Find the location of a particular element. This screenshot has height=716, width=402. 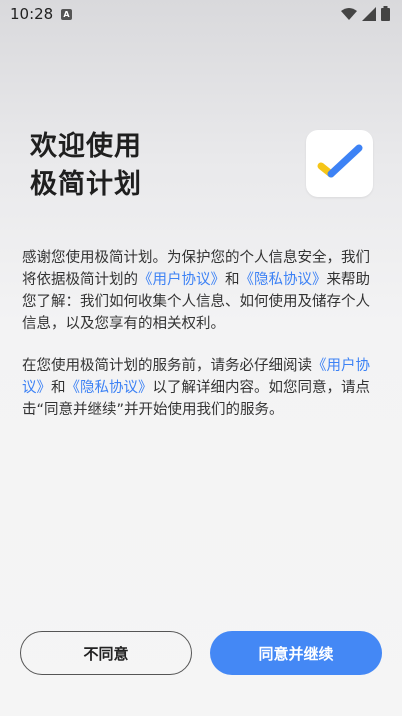

welcome-title: 欢迎使用 极简计划 is located at coordinates (86, 166).